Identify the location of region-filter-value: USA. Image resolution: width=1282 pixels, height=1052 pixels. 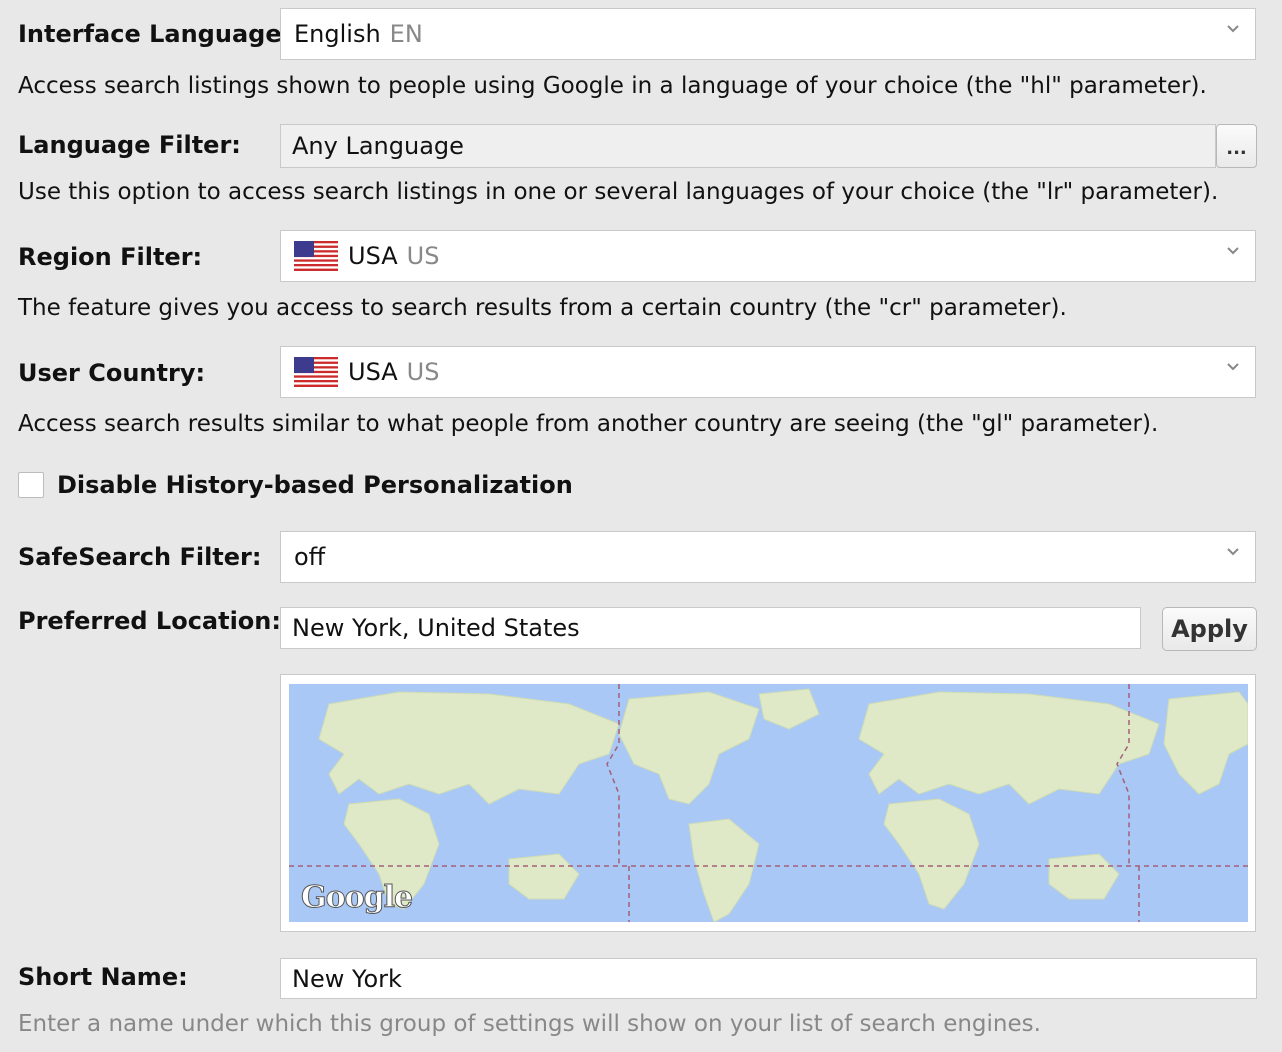
(373, 256).